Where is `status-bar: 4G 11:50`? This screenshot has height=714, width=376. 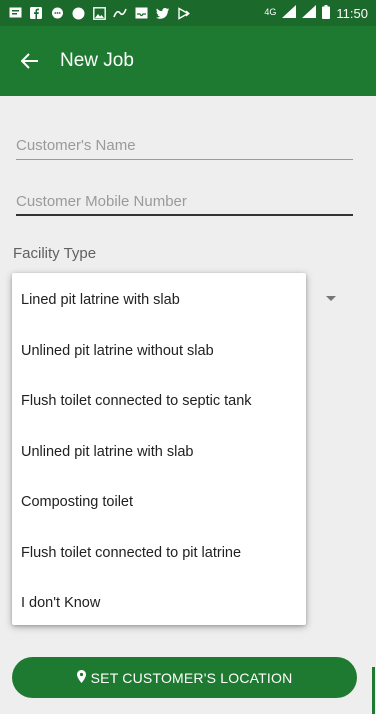
status-bar: 4G 11:50 is located at coordinates (188, 13).